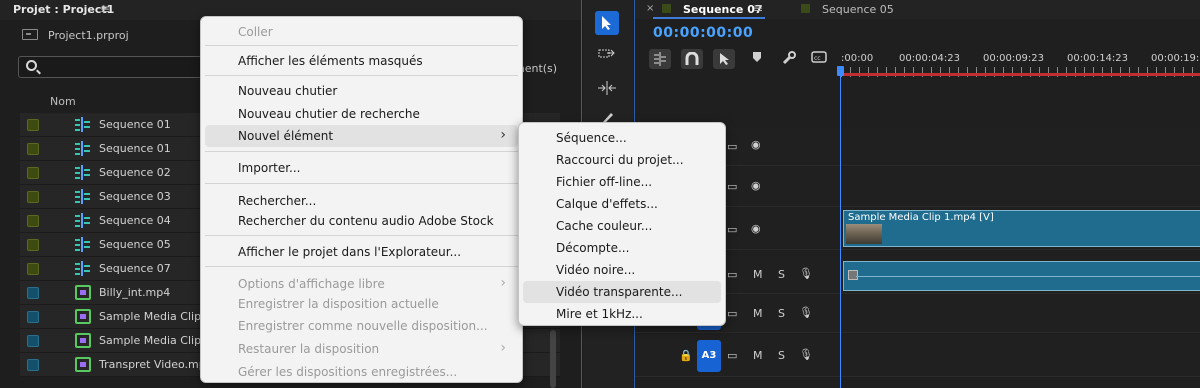 Image resolution: width=1200 pixels, height=388 pixels. What do you see at coordinates (1028, 276) in the screenshot?
I see `audio-volume-line` at bounding box center [1028, 276].